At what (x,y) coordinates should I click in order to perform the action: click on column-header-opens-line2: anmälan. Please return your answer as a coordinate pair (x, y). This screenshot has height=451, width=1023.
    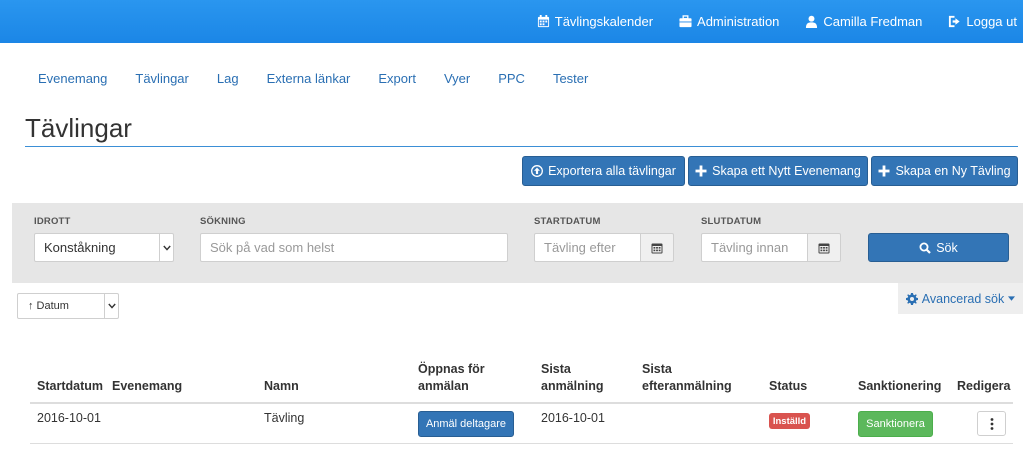
    Looking at the image, I should click on (443, 386).